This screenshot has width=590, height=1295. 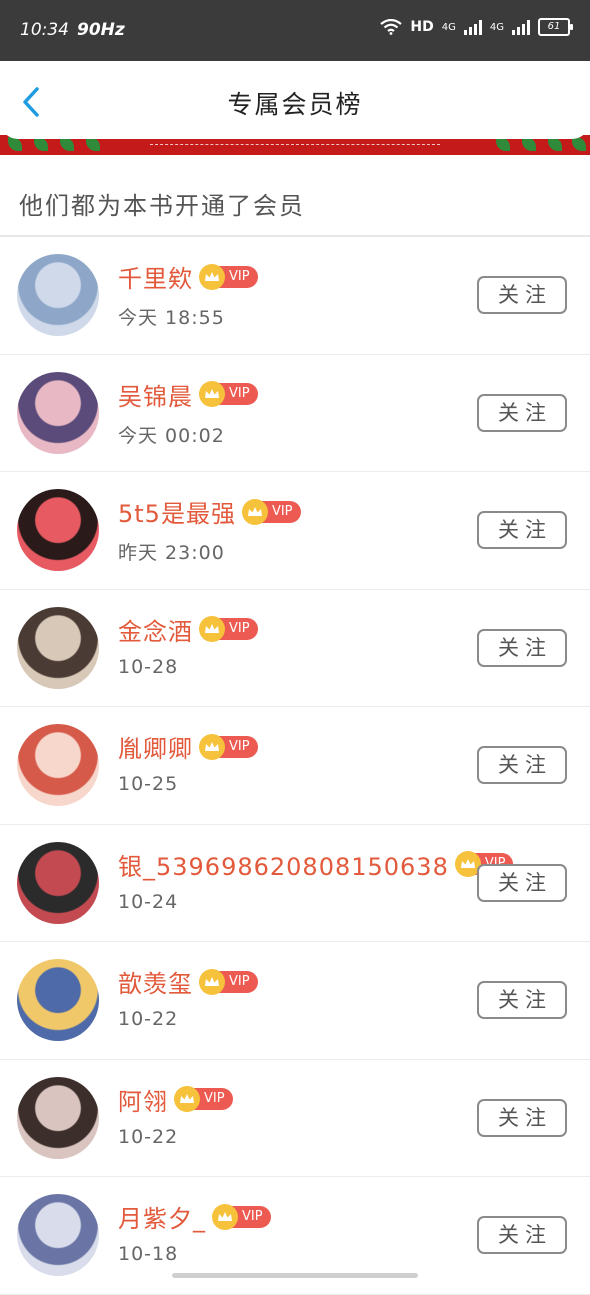 What do you see at coordinates (148, 784) in the screenshot?
I see `member-time: 10-25` at bounding box center [148, 784].